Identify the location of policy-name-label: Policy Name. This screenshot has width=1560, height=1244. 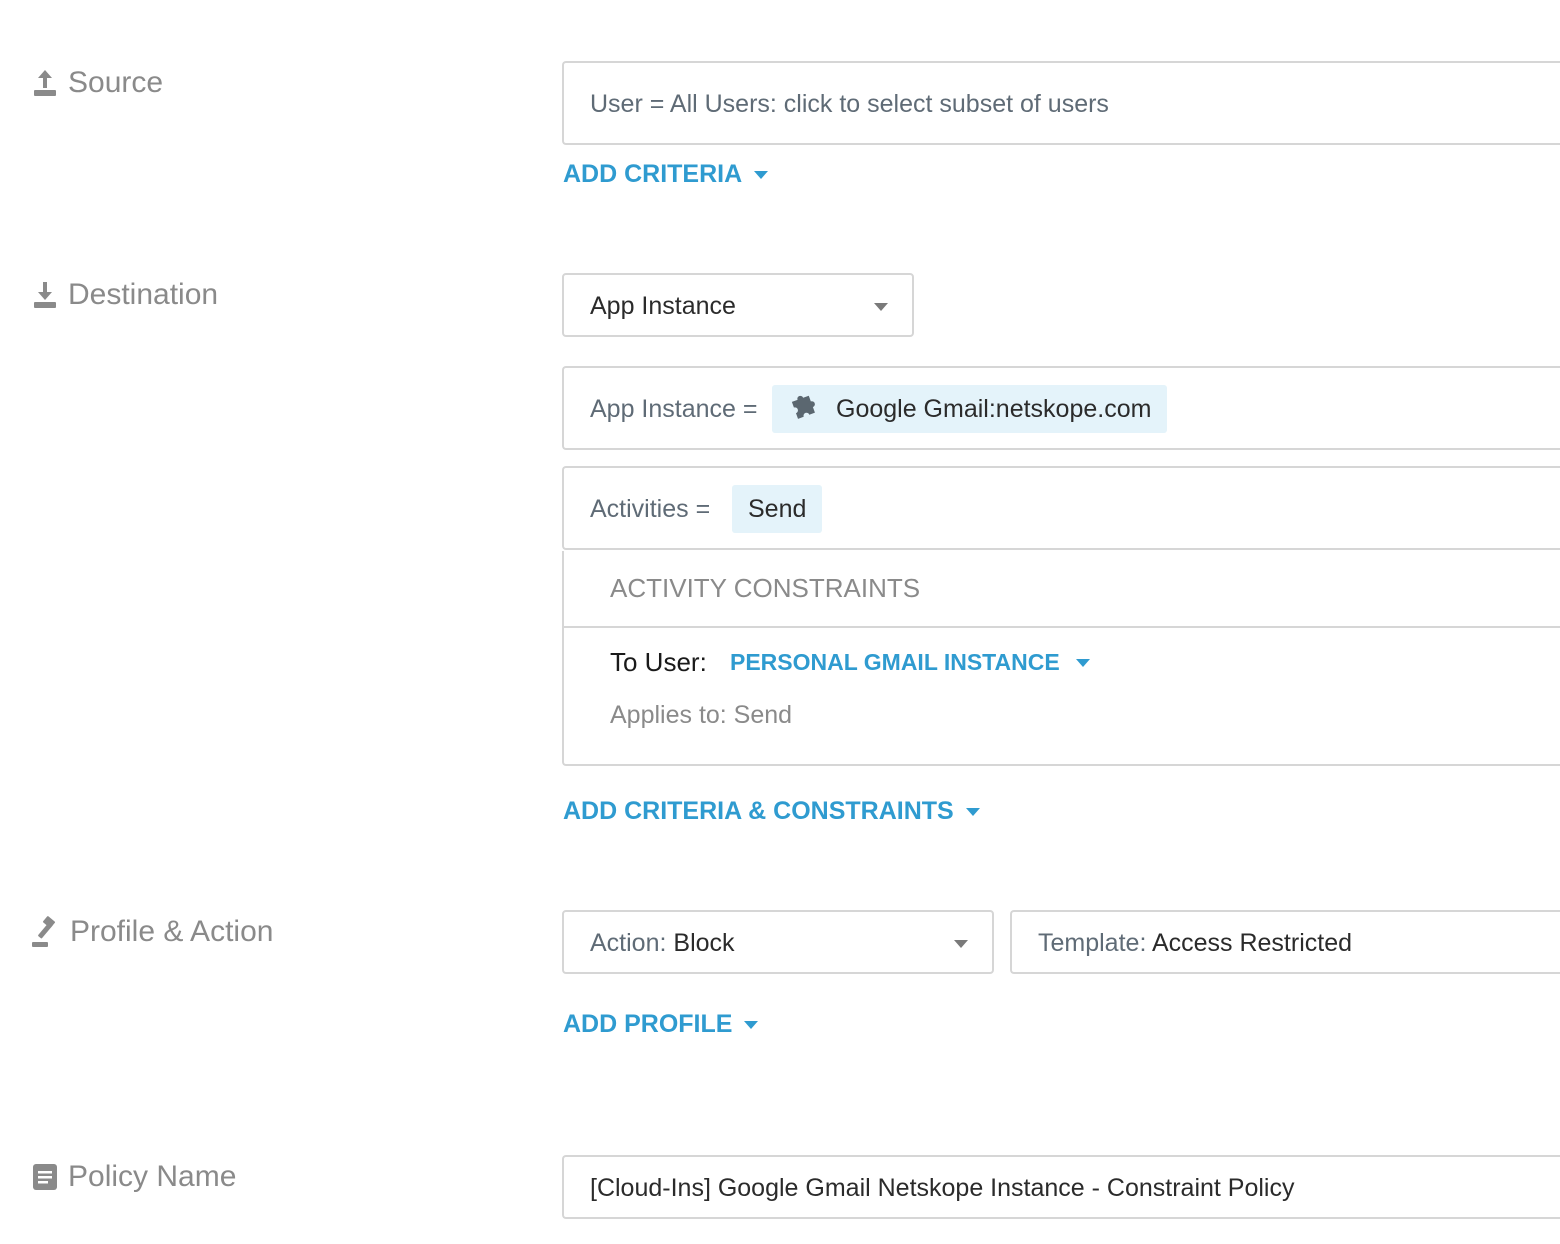
(152, 1176).